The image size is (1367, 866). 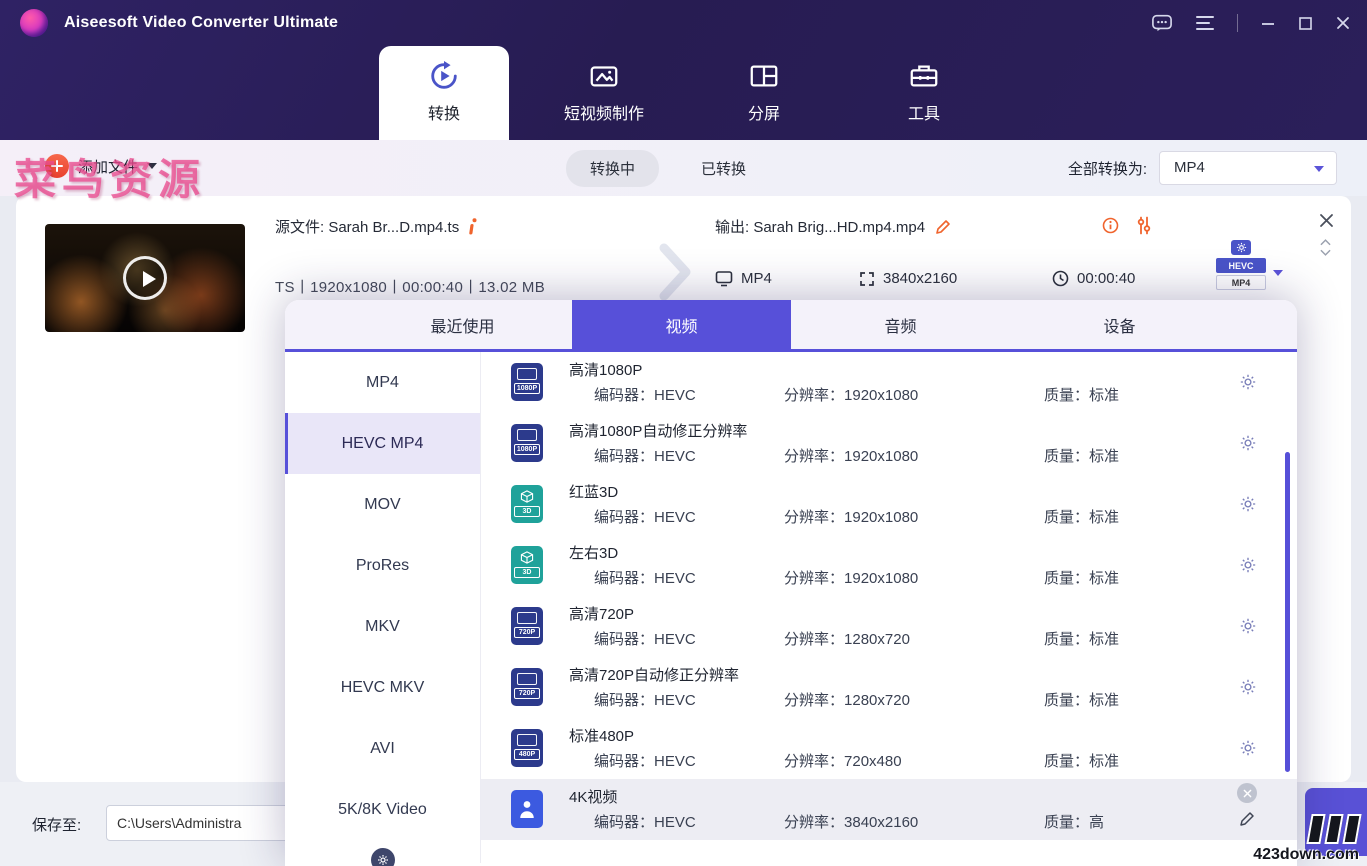 What do you see at coordinates (1305, 23) in the screenshot?
I see `maximize-button` at bounding box center [1305, 23].